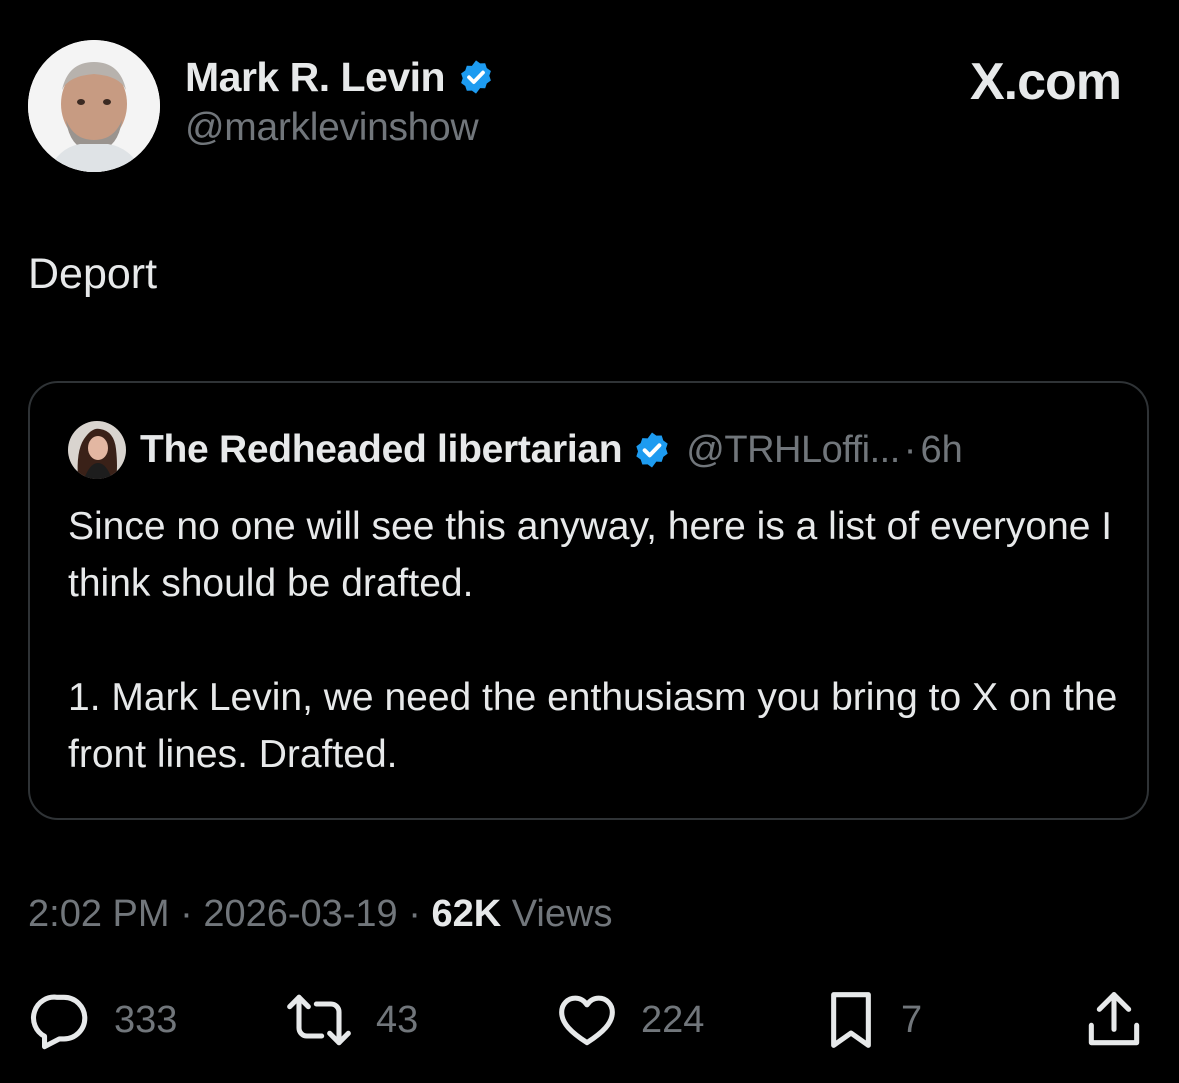 This screenshot has width=1179, height=1083. What do you see at coordinates (851, 1020) in the screenshot?
I see `bookmark-icon` at bounding box center [851, 1020].